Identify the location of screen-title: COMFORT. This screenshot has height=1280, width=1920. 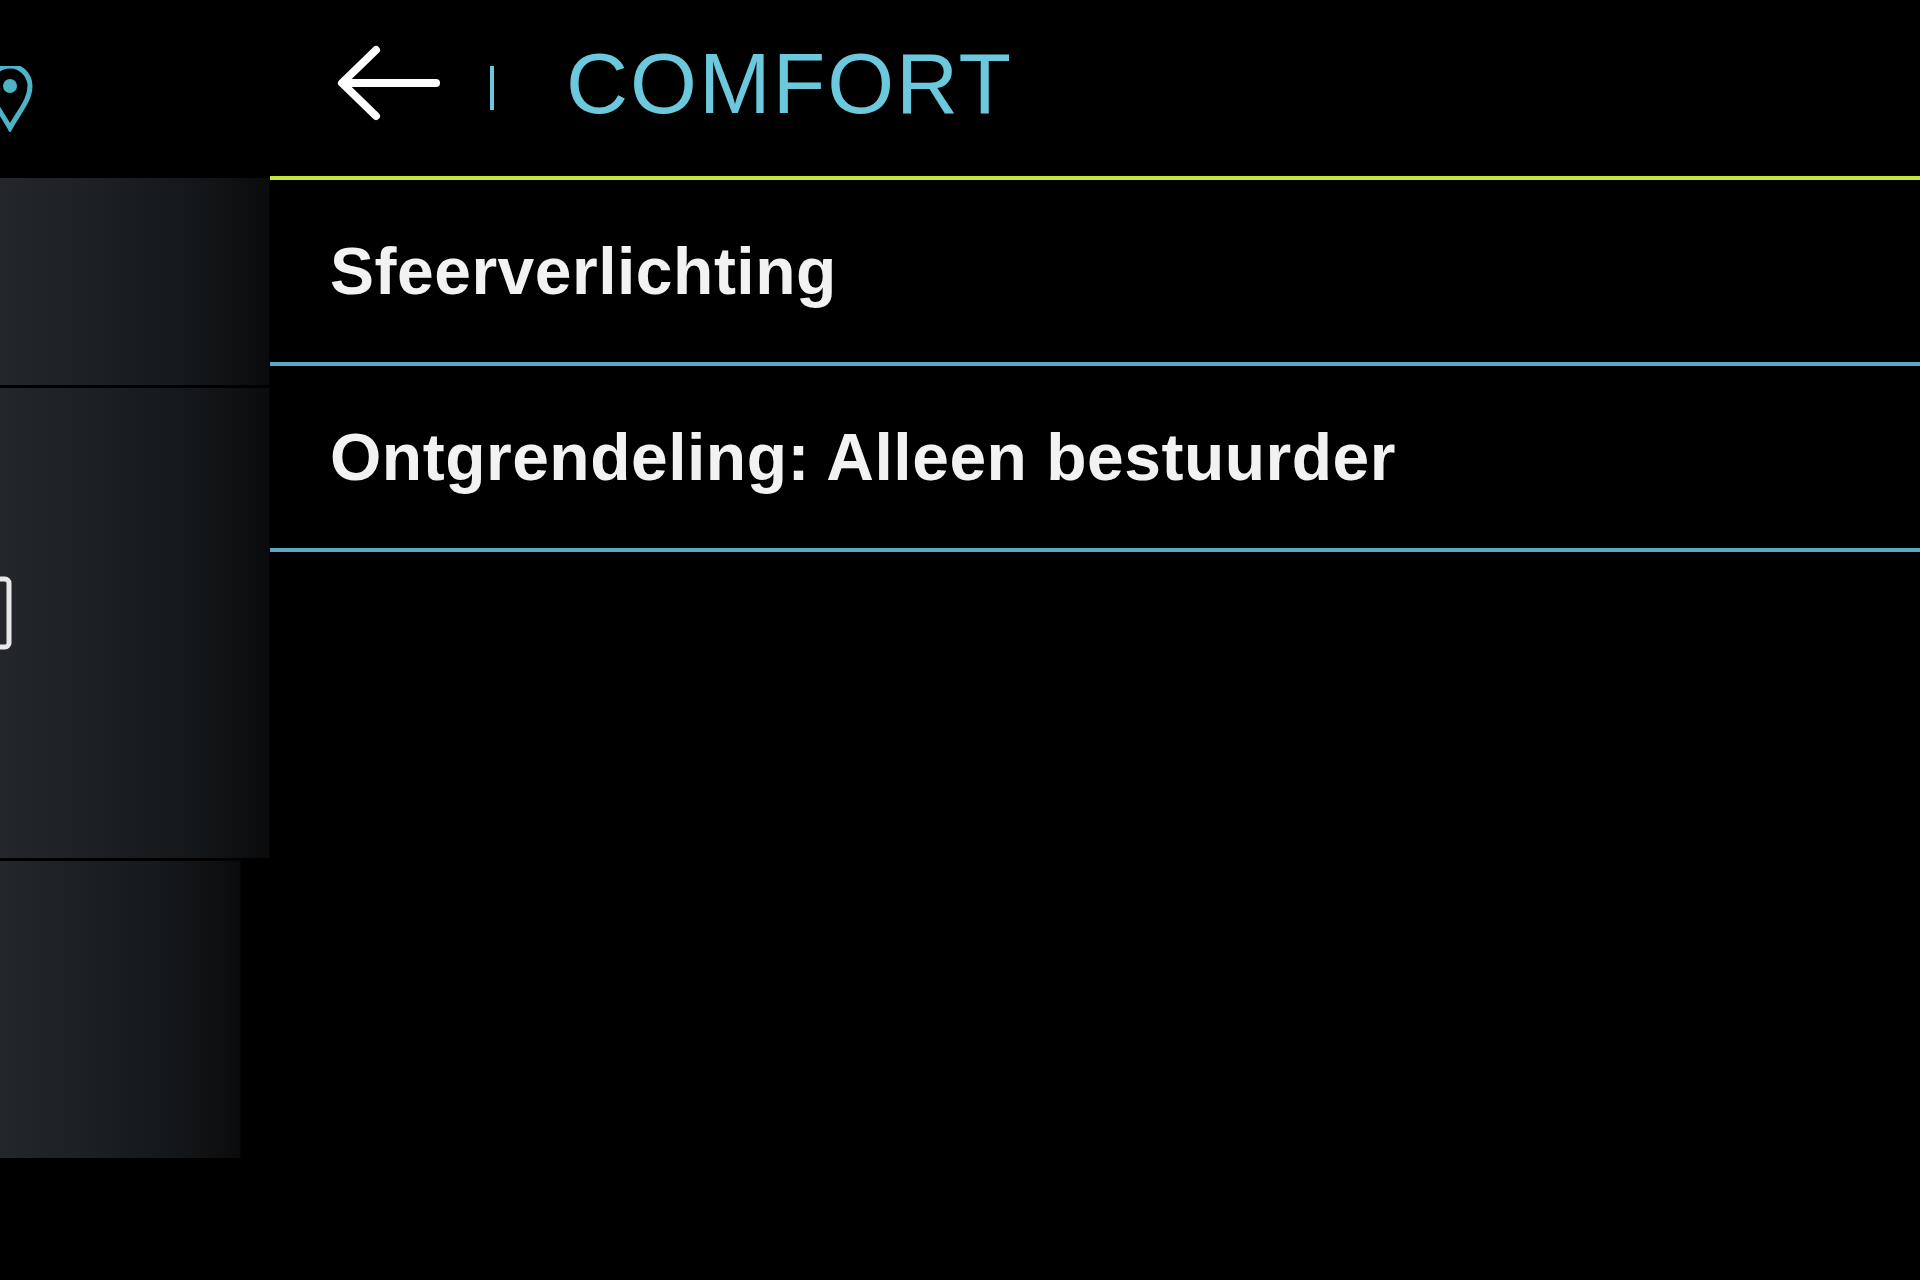
(790, 83).